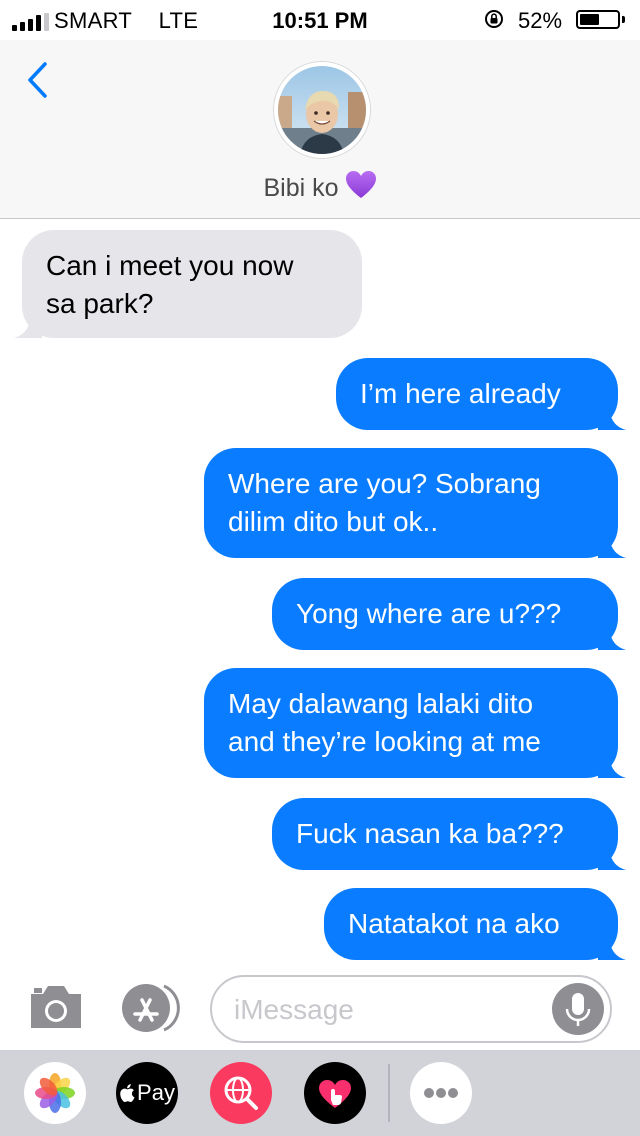 Image resolution: width=640 pixels, height=1136 pixels. Describe the element at coordinates (156, 1092) in the screenshot. I see `apple-pay-label: Pay` at that location.